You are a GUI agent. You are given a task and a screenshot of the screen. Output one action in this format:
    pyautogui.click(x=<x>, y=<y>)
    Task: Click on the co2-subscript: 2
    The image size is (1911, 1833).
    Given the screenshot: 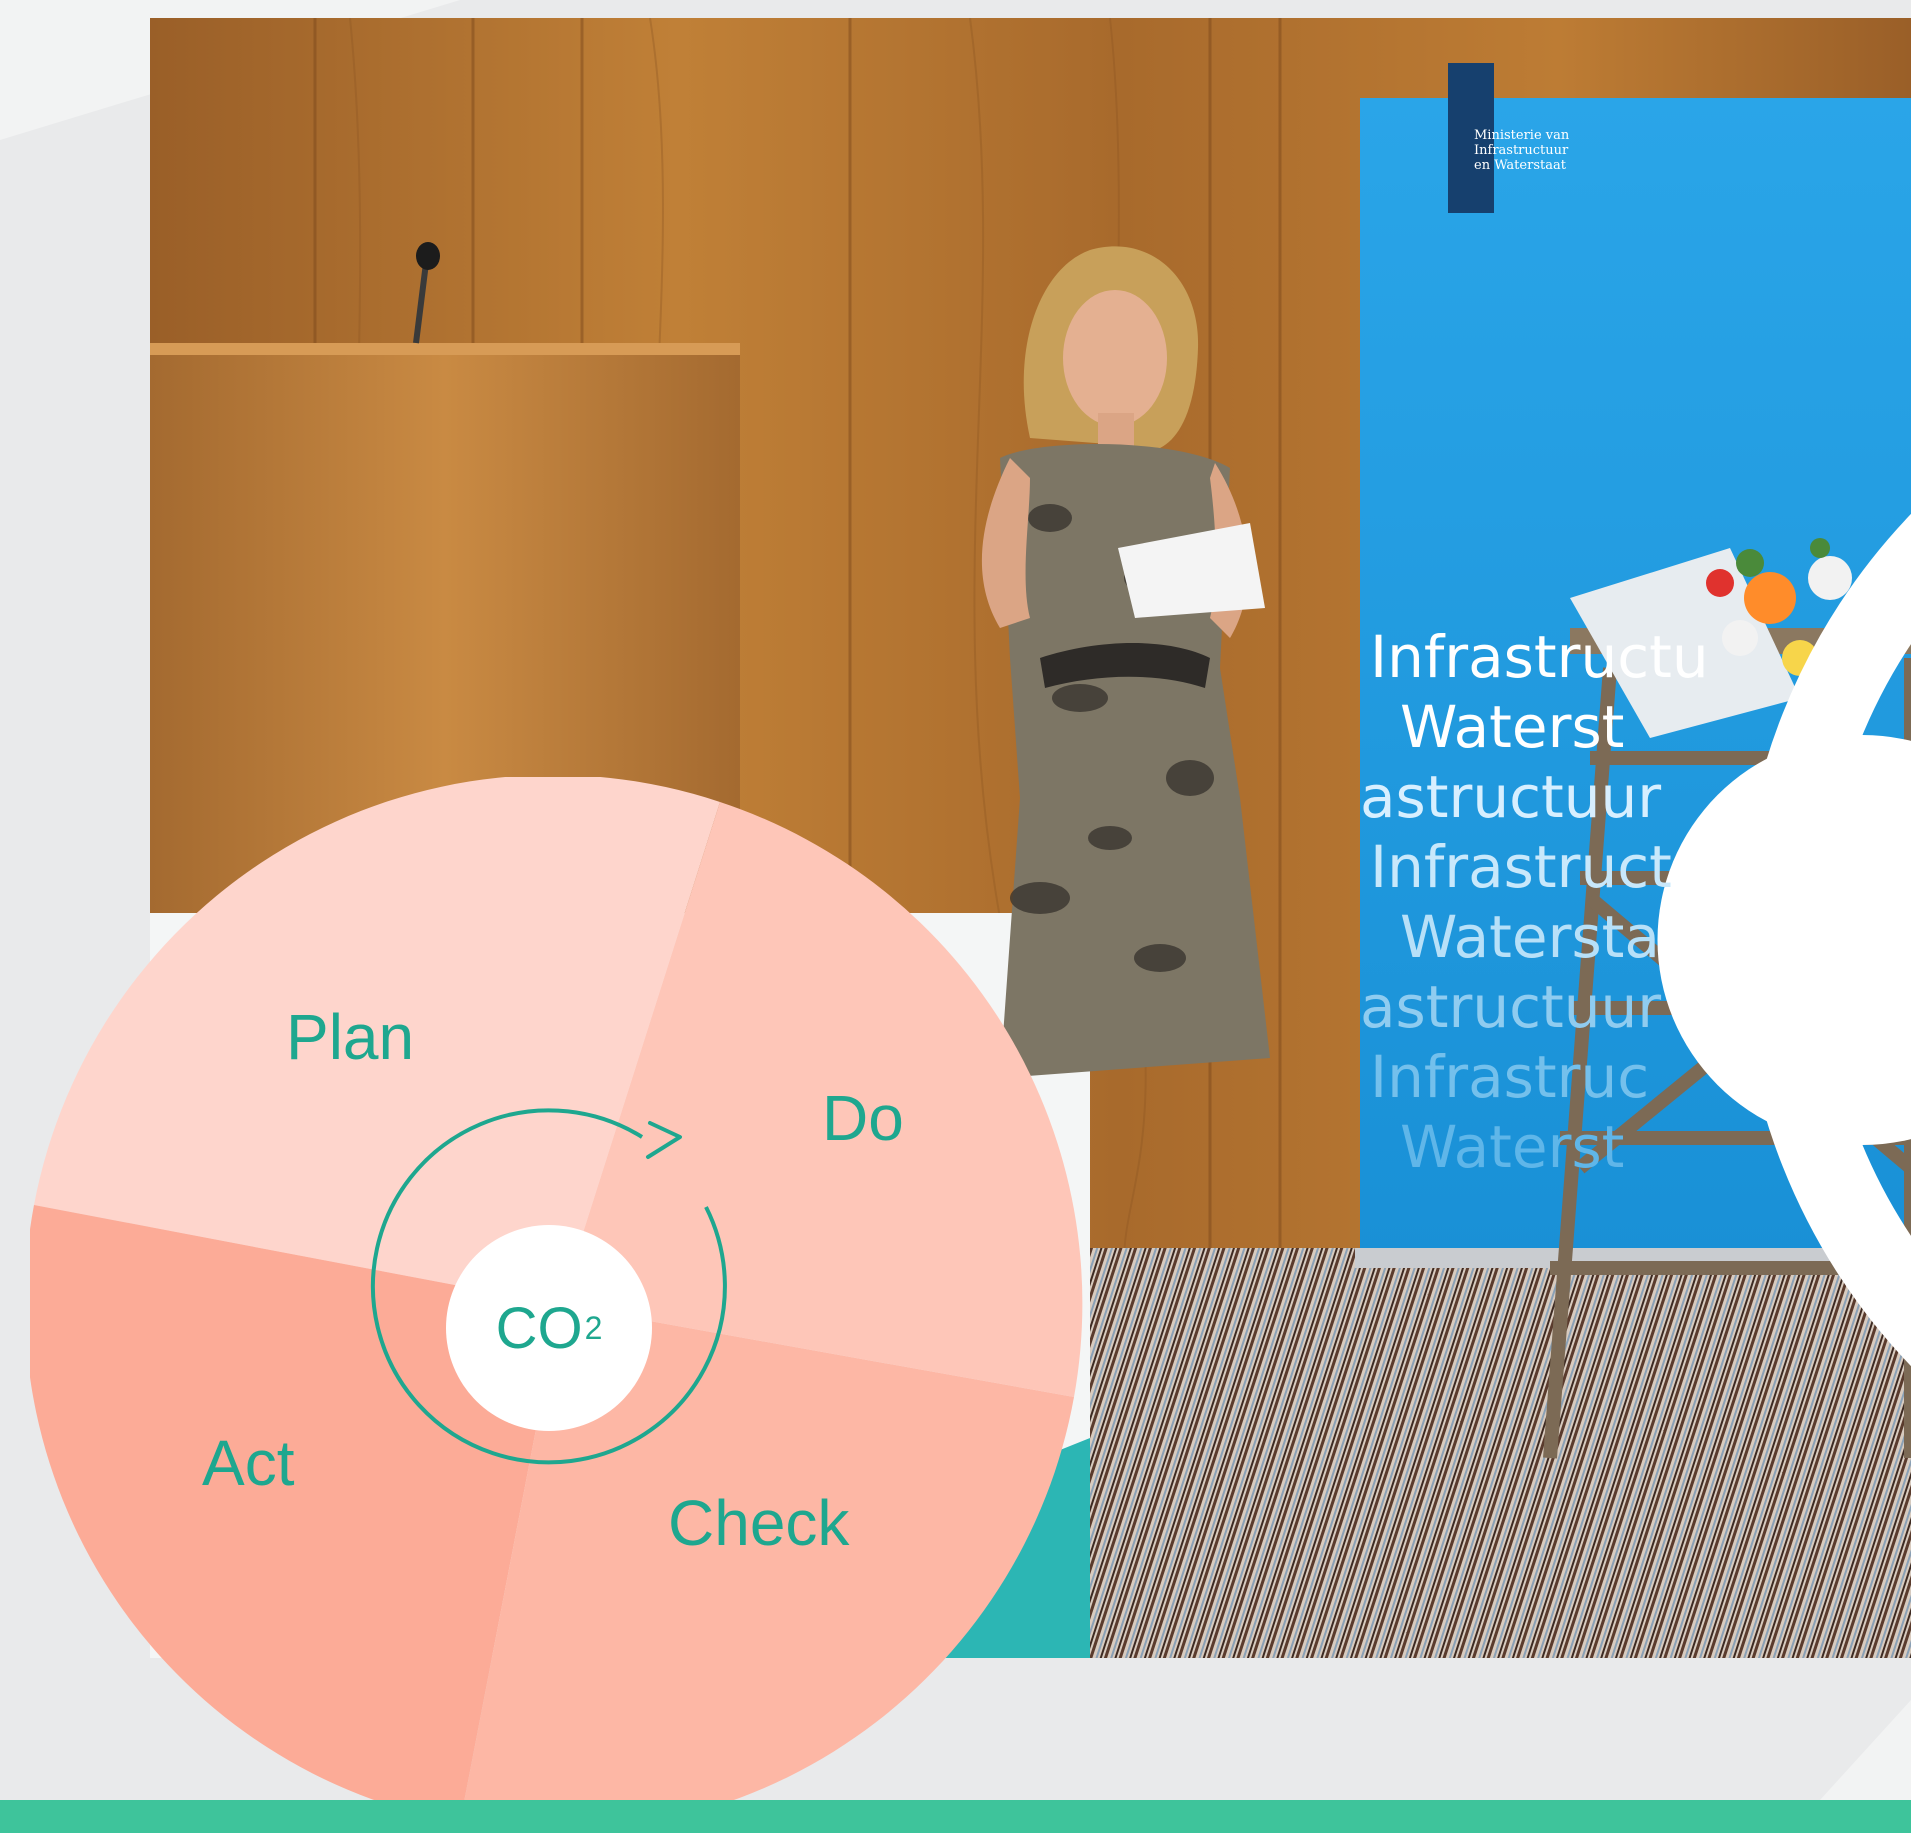 What is the action you would take?
    pyautogui.click(x=593, y=1327)
    